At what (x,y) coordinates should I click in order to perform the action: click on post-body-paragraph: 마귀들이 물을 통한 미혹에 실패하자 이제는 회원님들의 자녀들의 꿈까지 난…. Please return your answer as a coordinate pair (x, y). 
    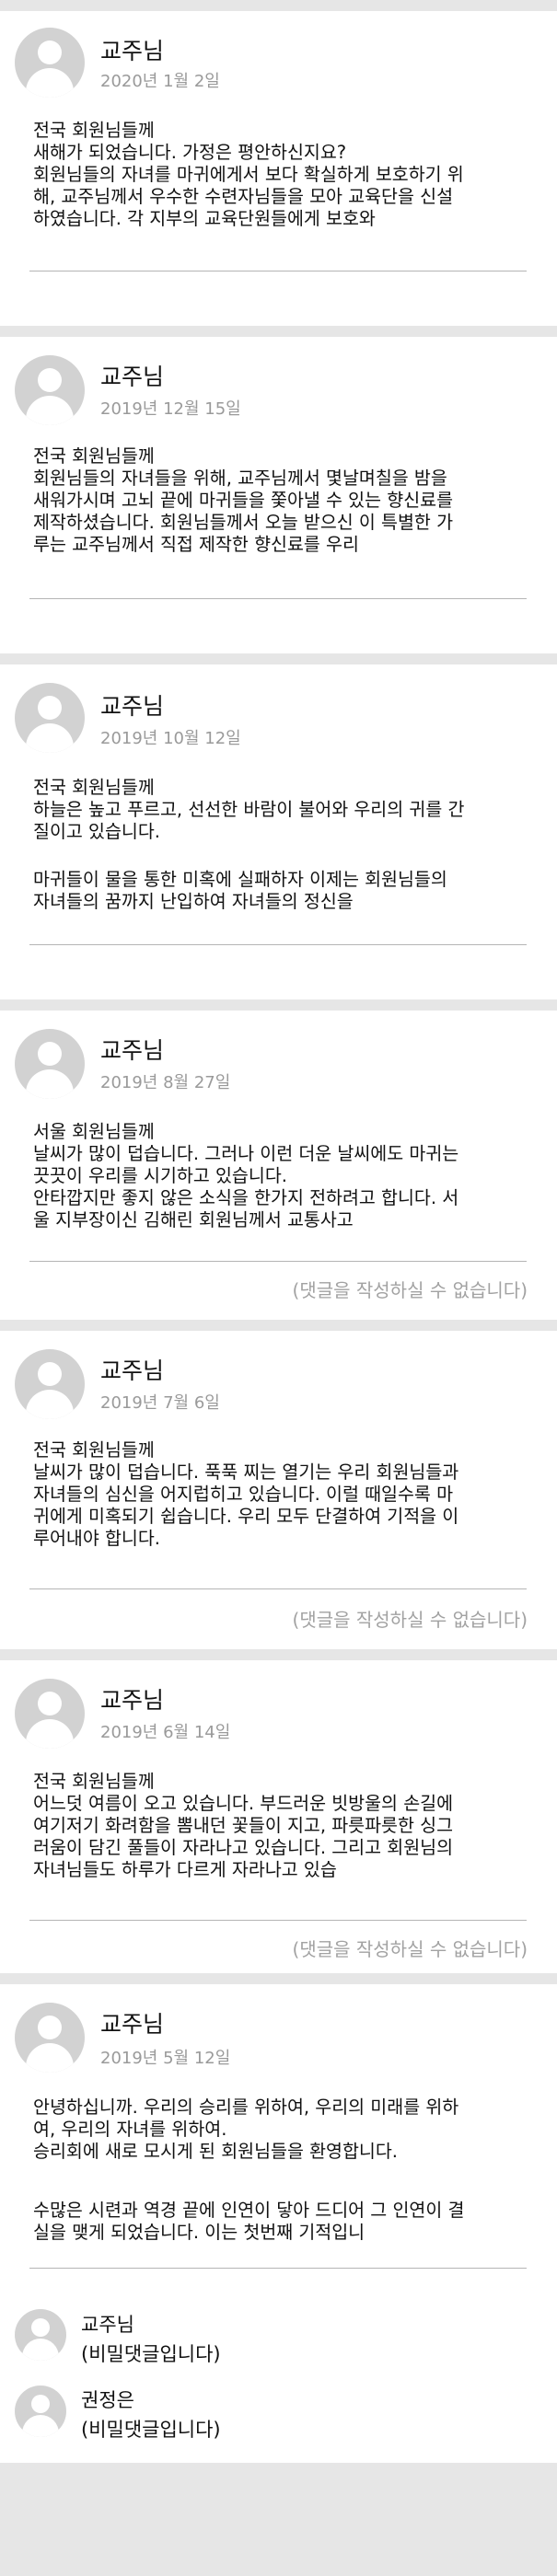
    Looking at the image, I should click on (278, 891).